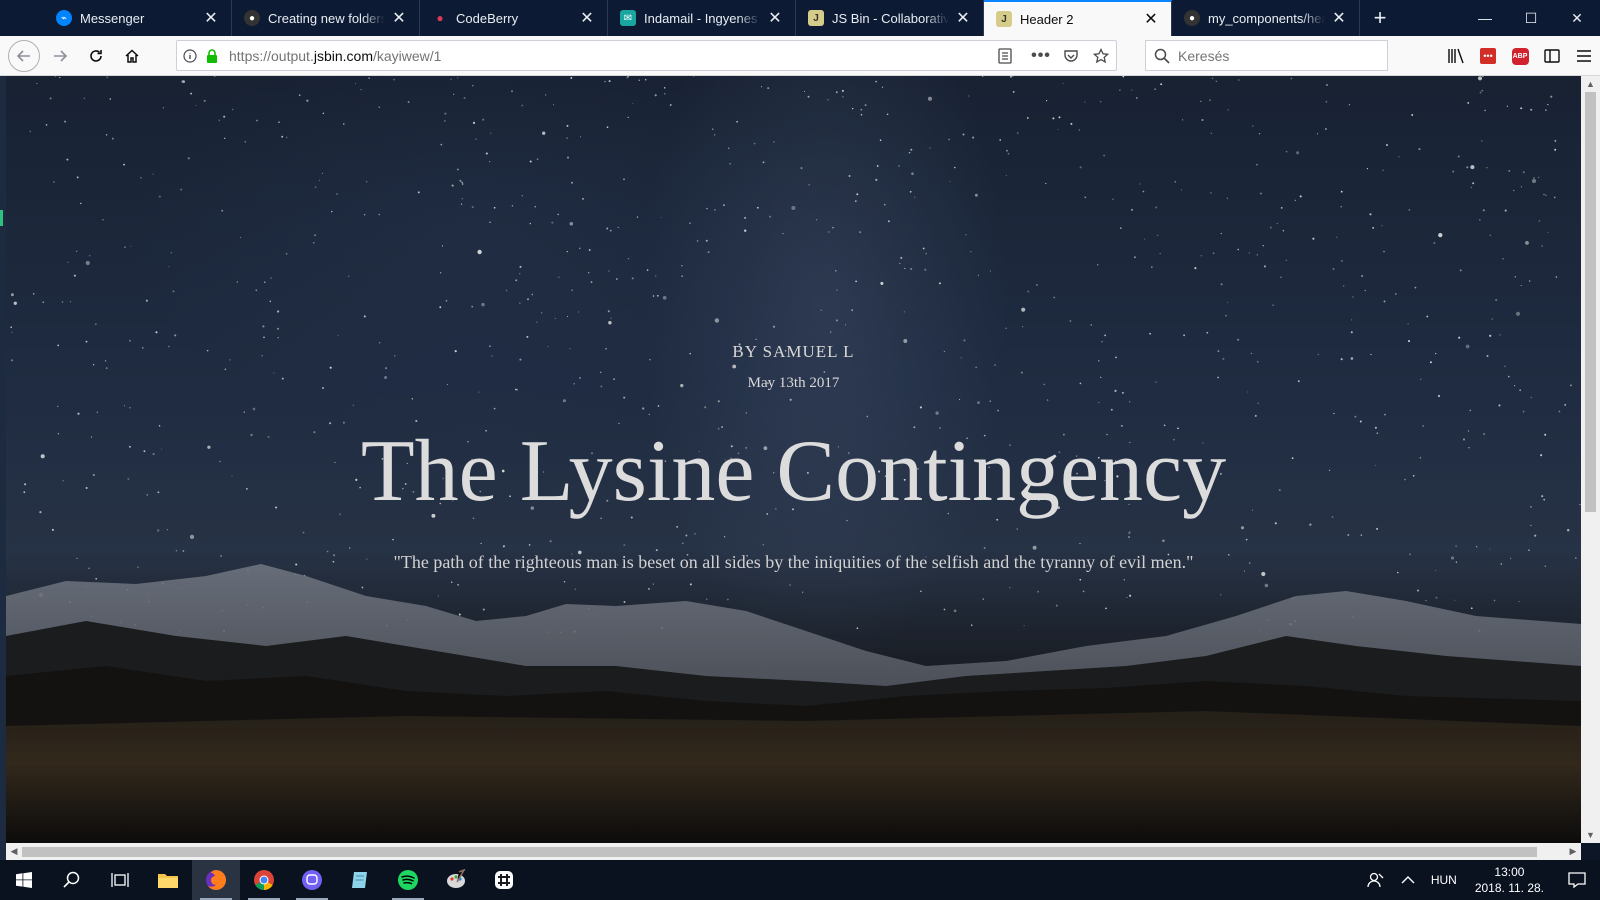 This screenshot has height=900, width=1600. What do you see at coordinates (1590, 302) in the screenshot?
I see `vertical-scroll-thumb` at bounding box center [1590, 302].